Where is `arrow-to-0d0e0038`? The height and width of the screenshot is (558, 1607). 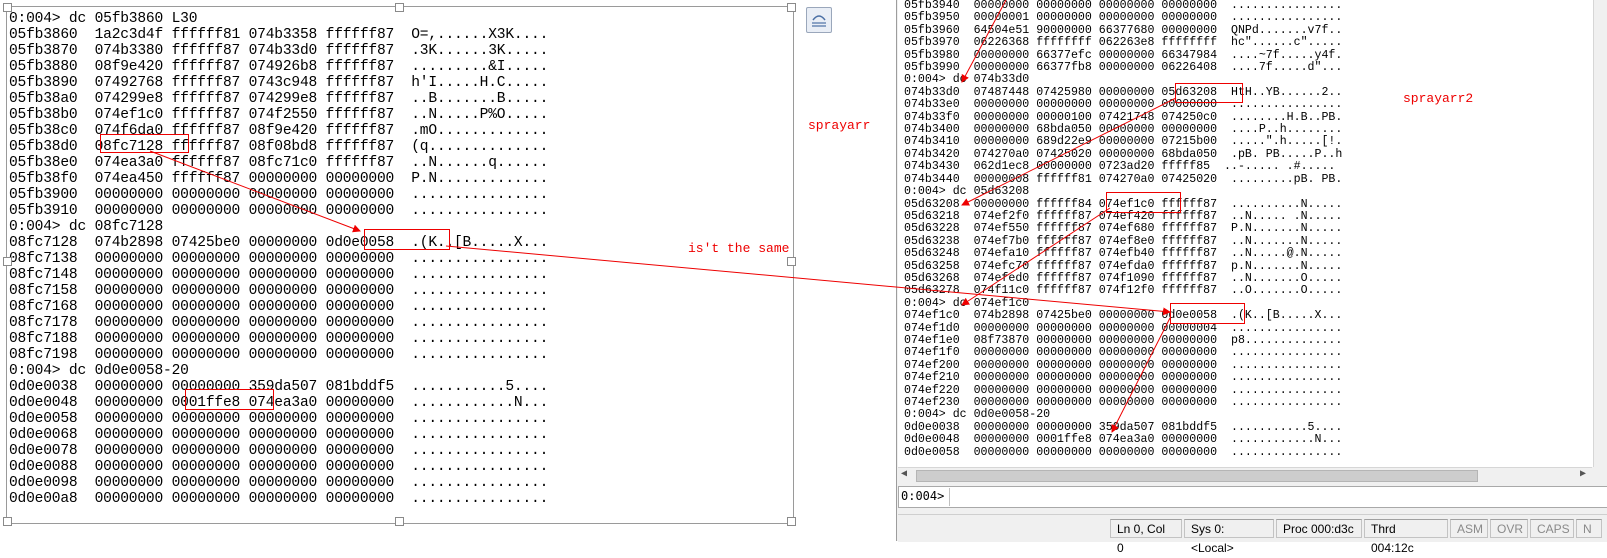
arrow-to-0d0e0038 is located at coordinates (1141, 375).